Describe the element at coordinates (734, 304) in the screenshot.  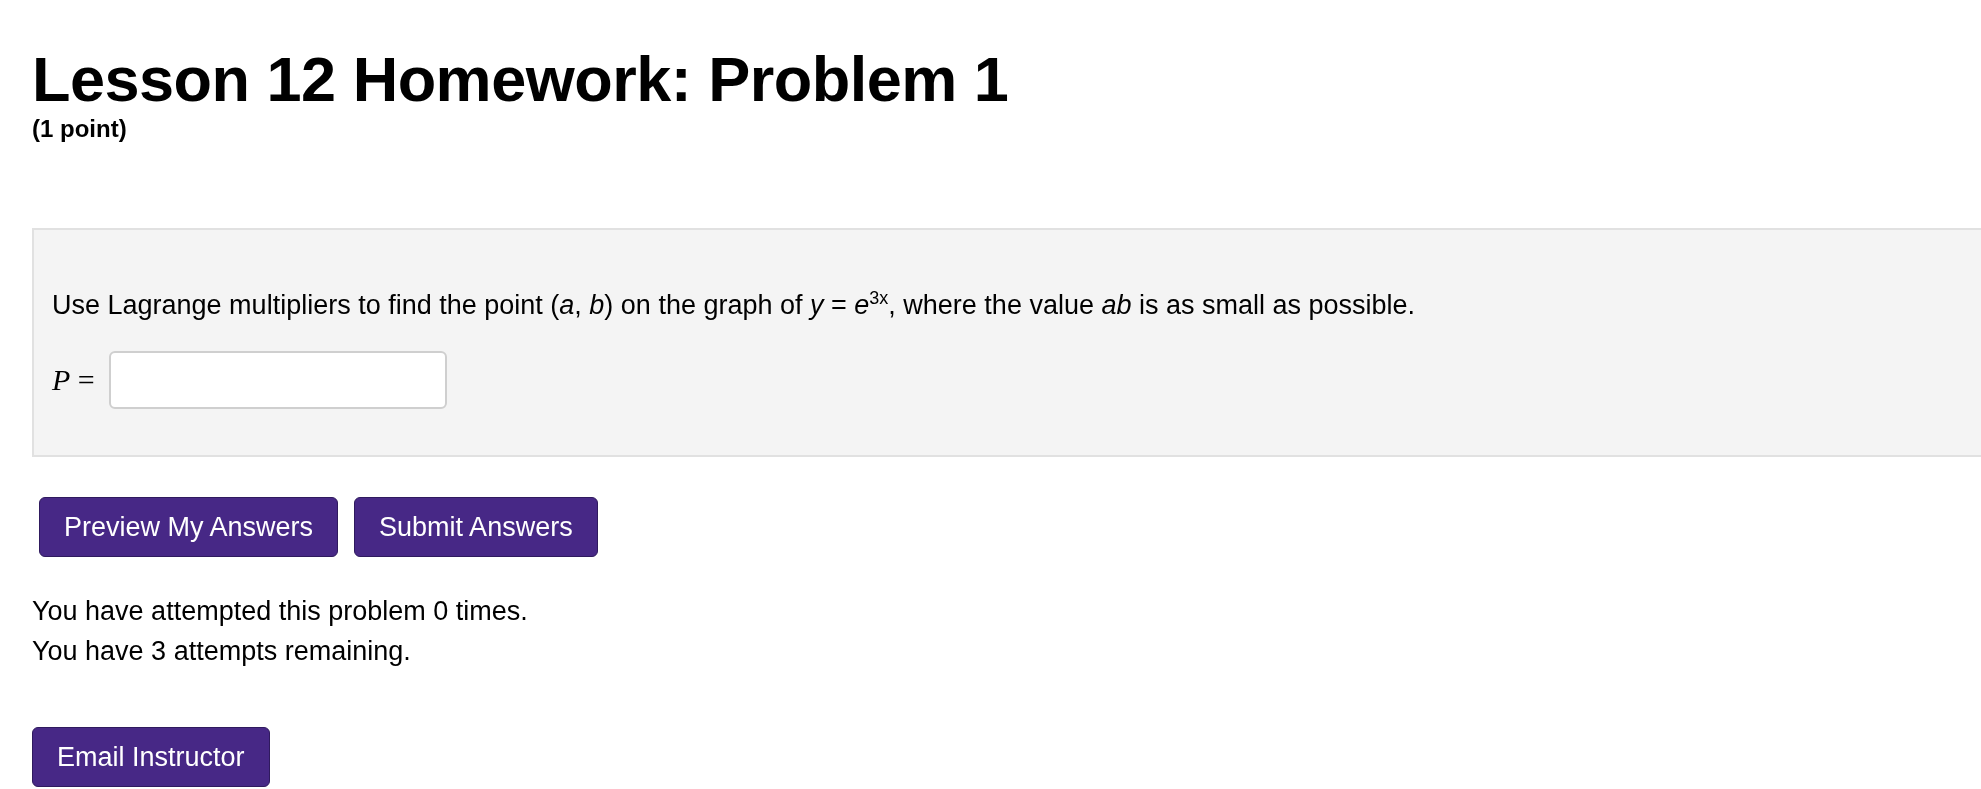
I see `problem-text: Use Lagrange multipliers to find the point (a, b) on the graph of y = e$^{3x}$, where the value ab is as small as possible.` at that location.